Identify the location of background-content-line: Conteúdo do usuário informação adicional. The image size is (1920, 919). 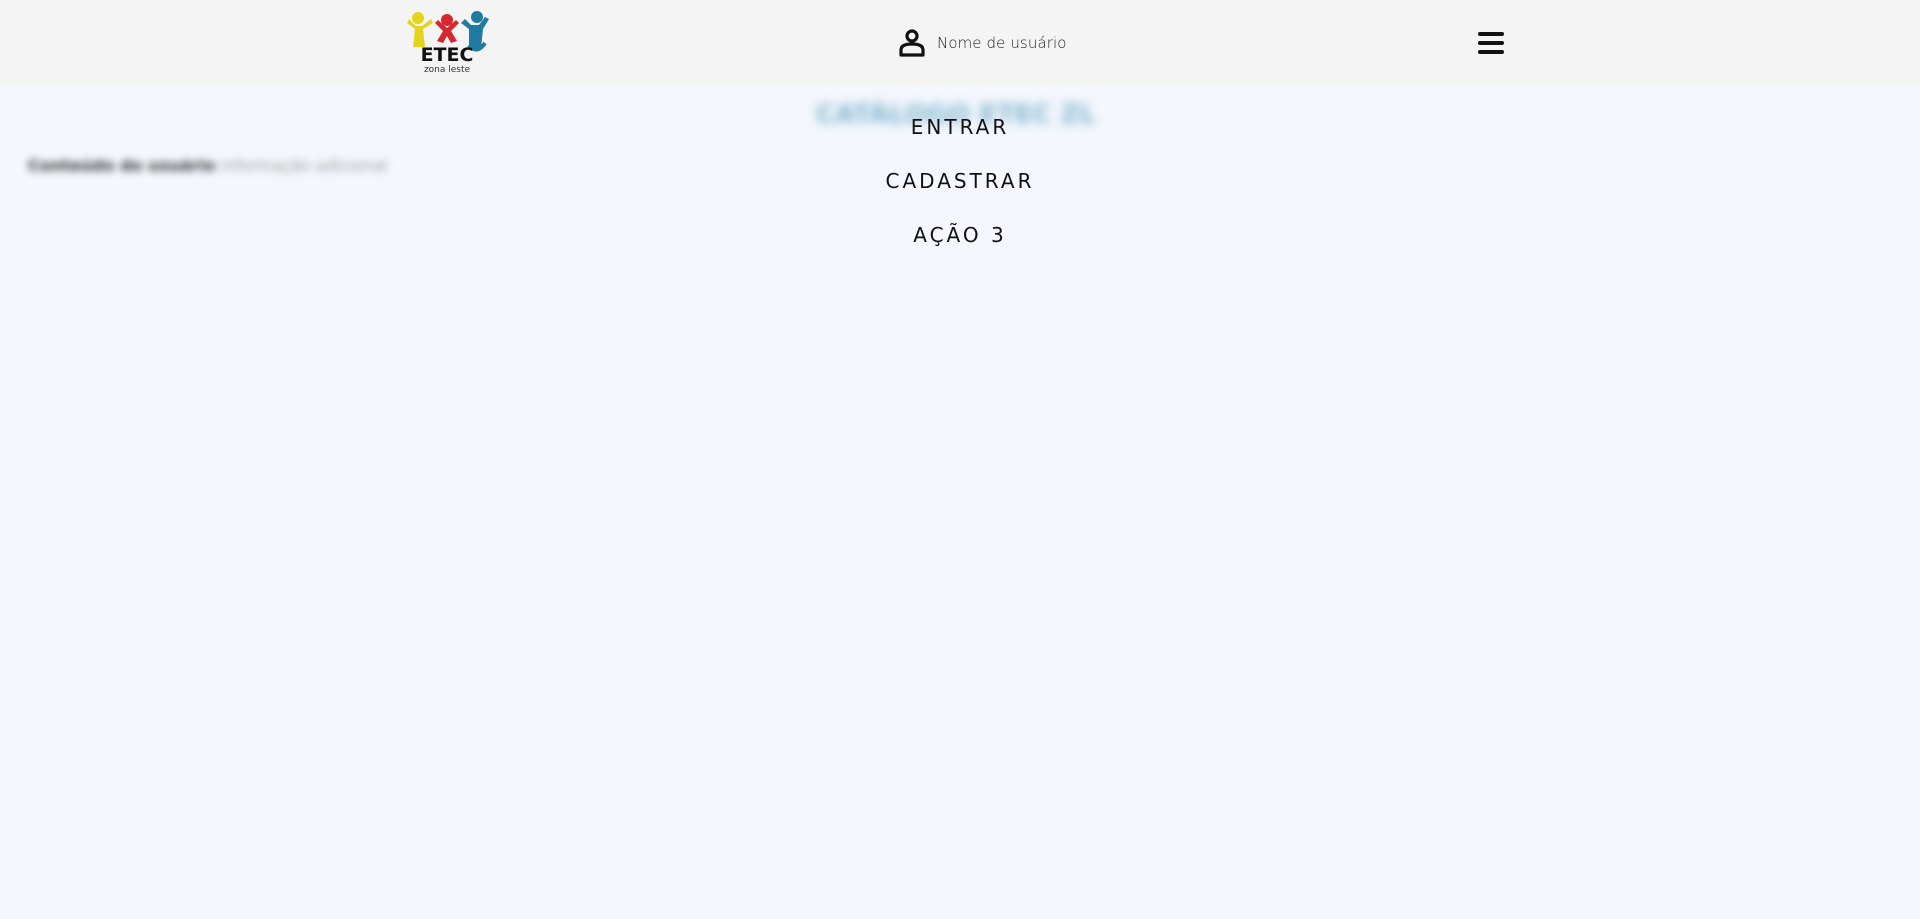
(208, 165).